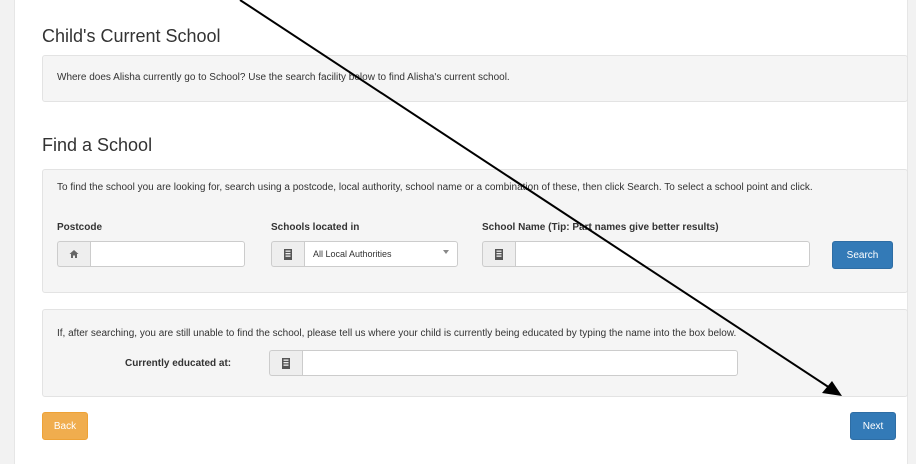  Describe the element at coordinates (832, 388) in the screenshot. I see `arrow-head-icon` at that location.